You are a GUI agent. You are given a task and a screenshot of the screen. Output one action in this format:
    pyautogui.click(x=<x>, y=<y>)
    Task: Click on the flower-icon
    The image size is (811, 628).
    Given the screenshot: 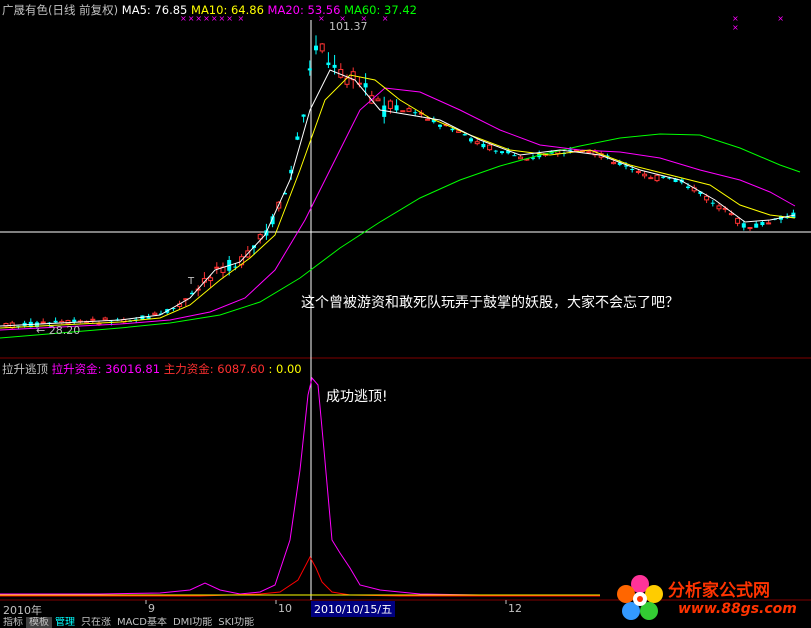 What is the action you would take?
    pyautogui.click(x=640, y=597)
    